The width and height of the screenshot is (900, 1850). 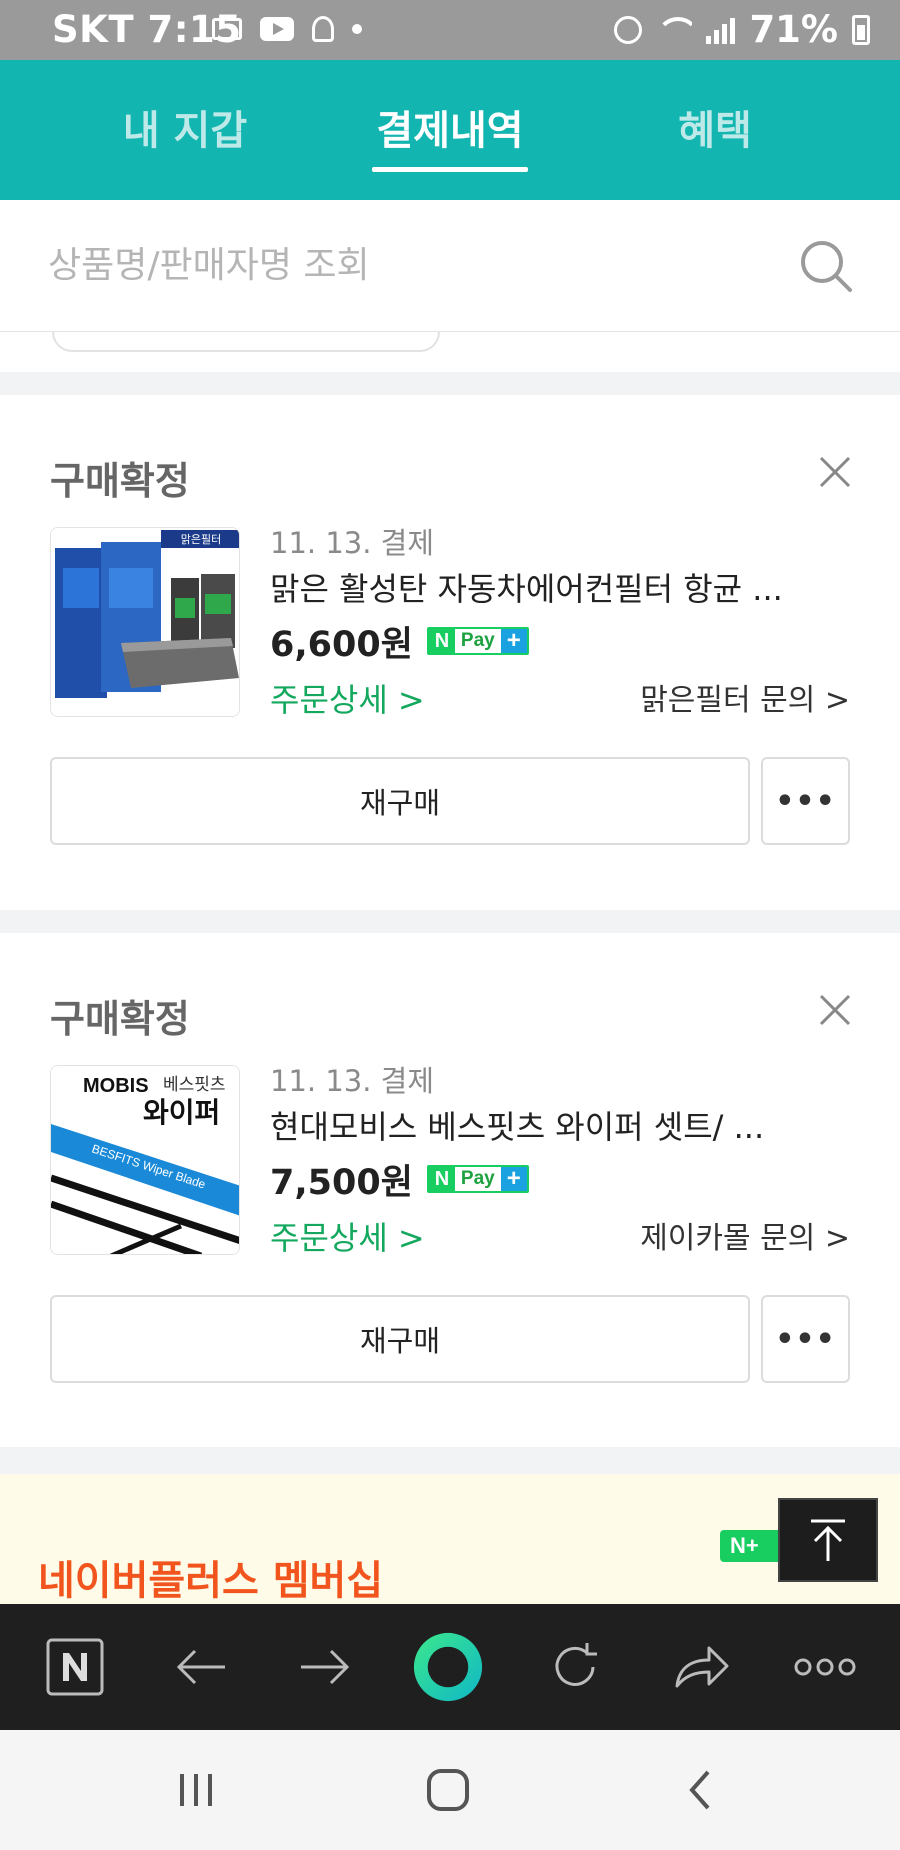 What do you see at coordinates (700, 1790) in the screenshot?
I see `back-icon` at bounding box center [700, 1790].